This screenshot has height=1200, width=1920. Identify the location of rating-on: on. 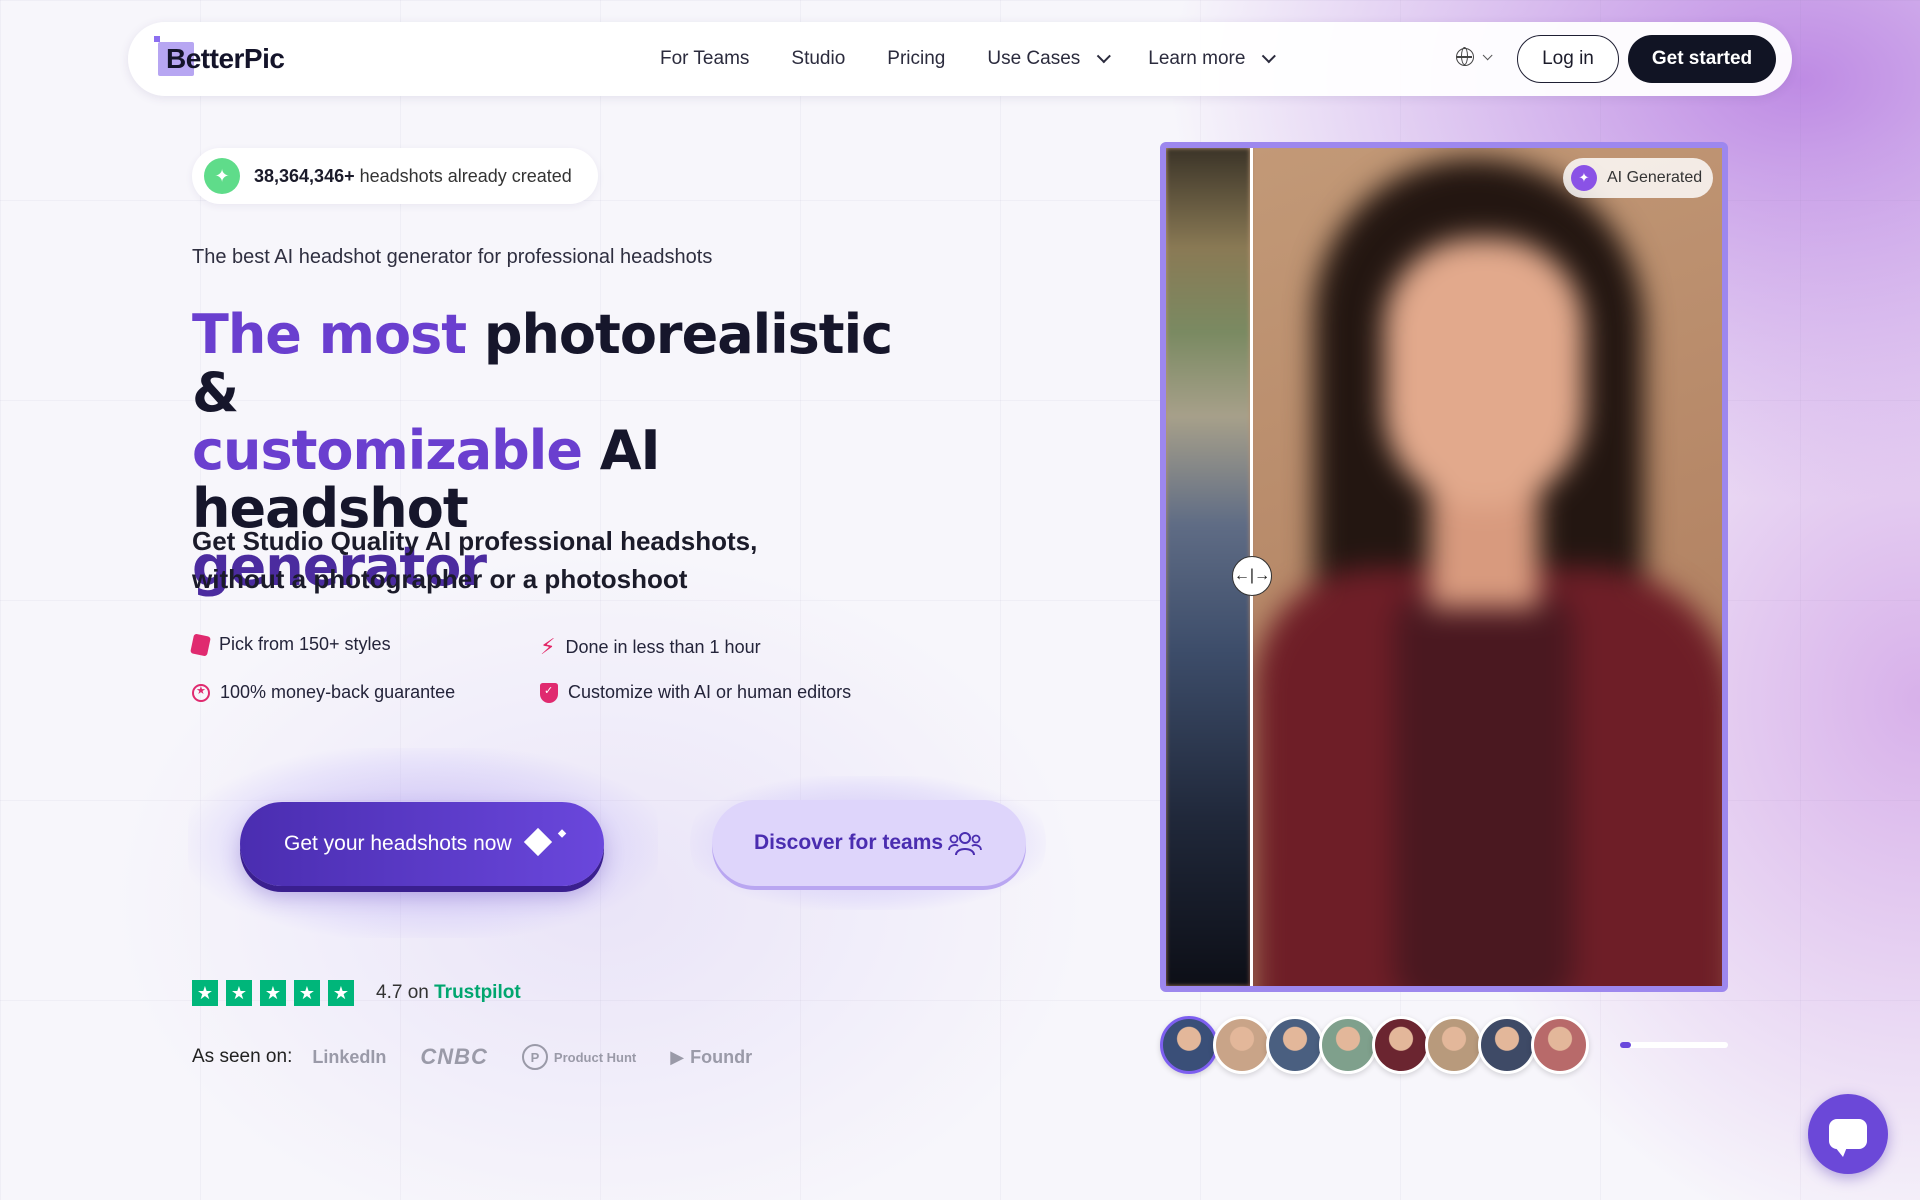
(418, 992).